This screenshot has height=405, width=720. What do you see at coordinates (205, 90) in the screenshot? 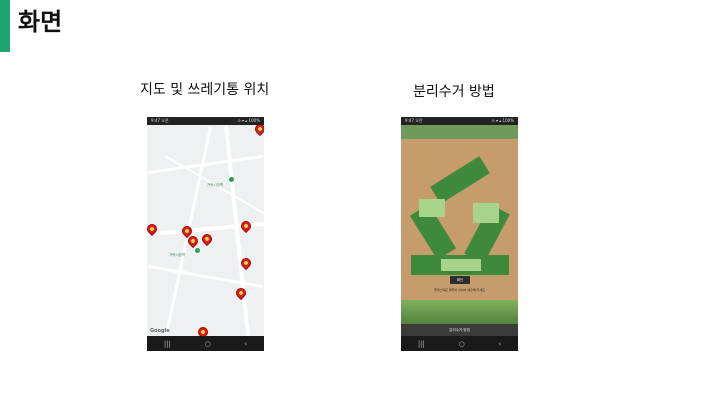
I see `map-caption: 지도 및 쓰레기통 위치` at bounding box center [205, 90].